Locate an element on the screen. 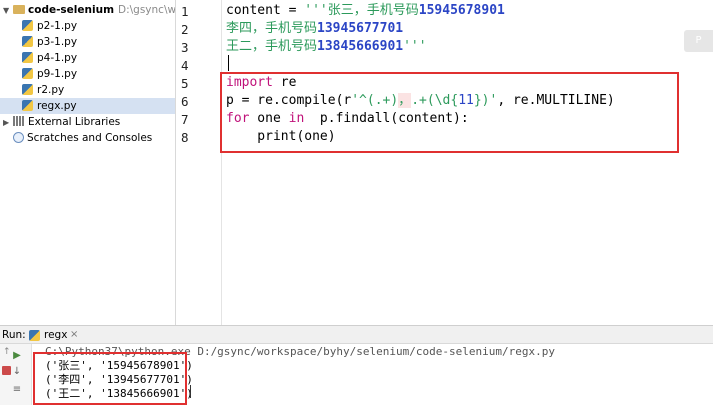 This screenshot has height=405, width=713. code-line-1: content = '''张三，手机号码15945678901 is located at coordinates (365, 11).